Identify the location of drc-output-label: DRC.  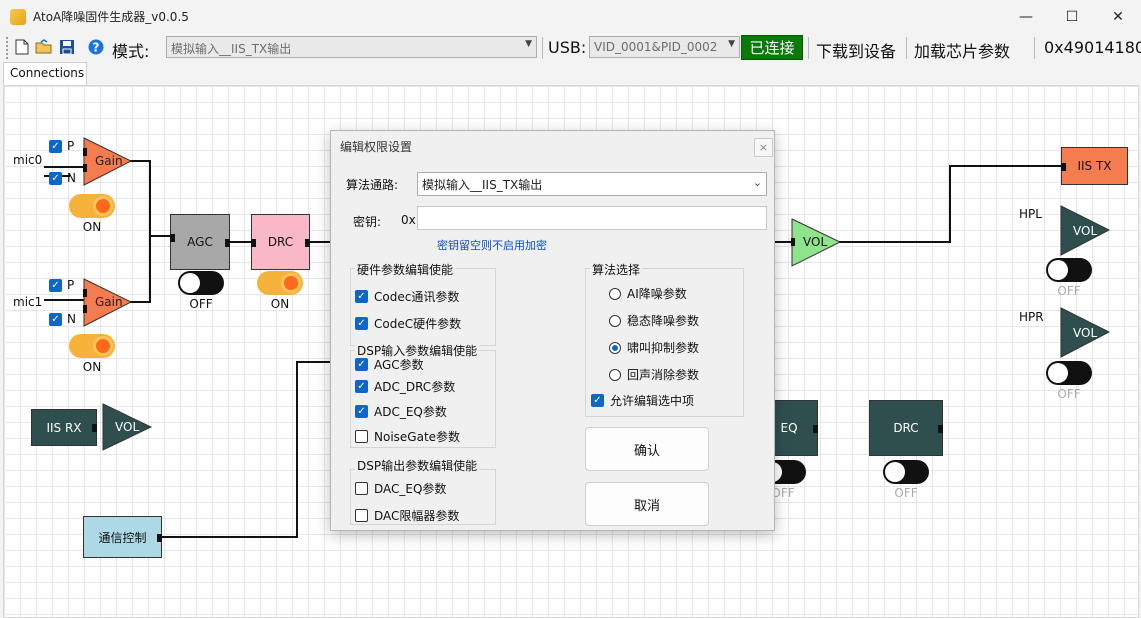
(906, 428).